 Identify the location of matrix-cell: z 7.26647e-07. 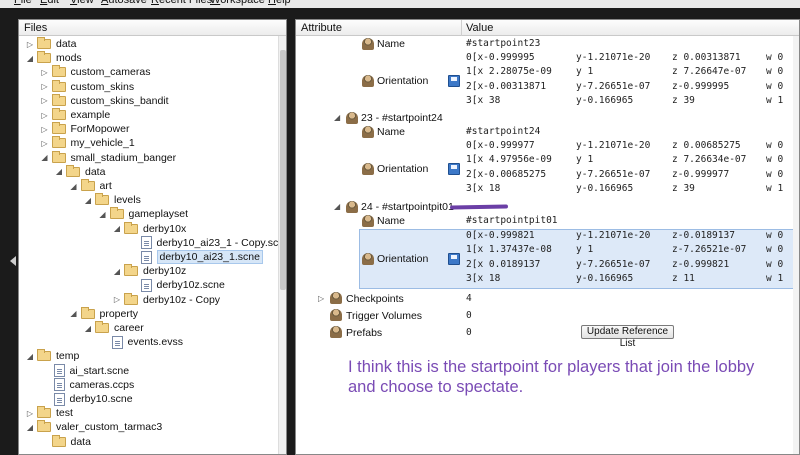
(709, 71).